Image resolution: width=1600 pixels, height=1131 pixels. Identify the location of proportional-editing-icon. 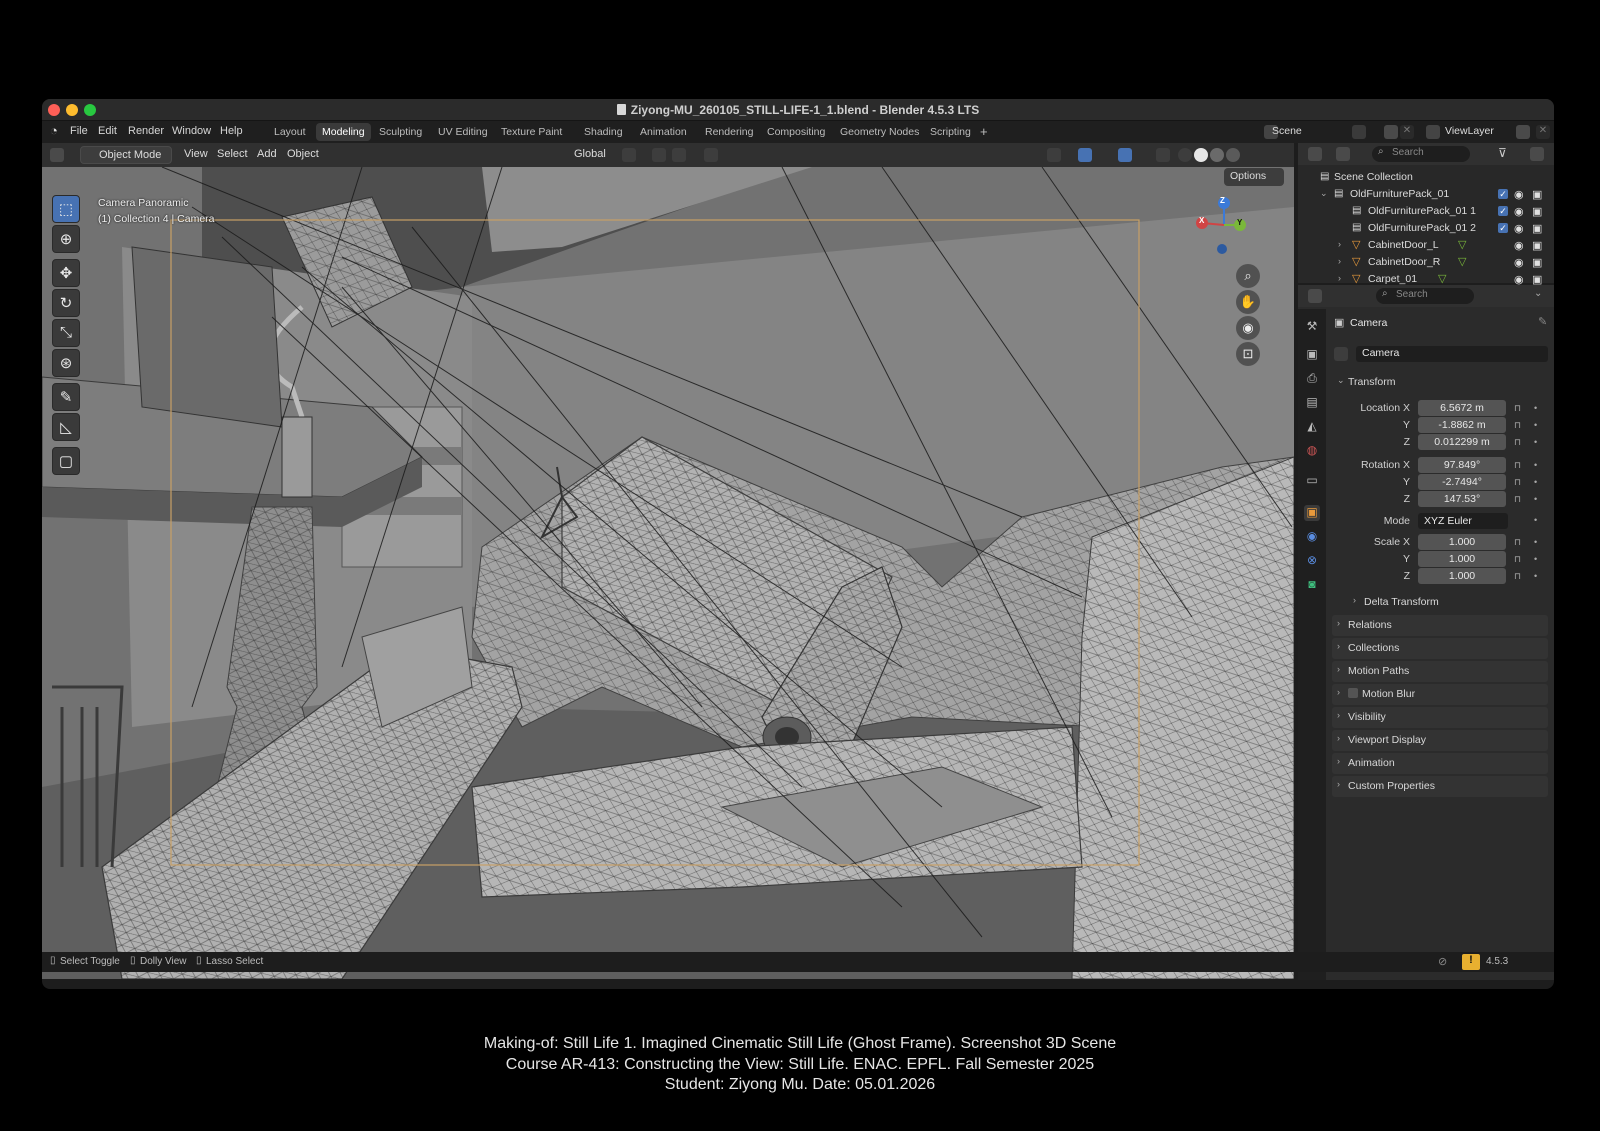
(711, 155).